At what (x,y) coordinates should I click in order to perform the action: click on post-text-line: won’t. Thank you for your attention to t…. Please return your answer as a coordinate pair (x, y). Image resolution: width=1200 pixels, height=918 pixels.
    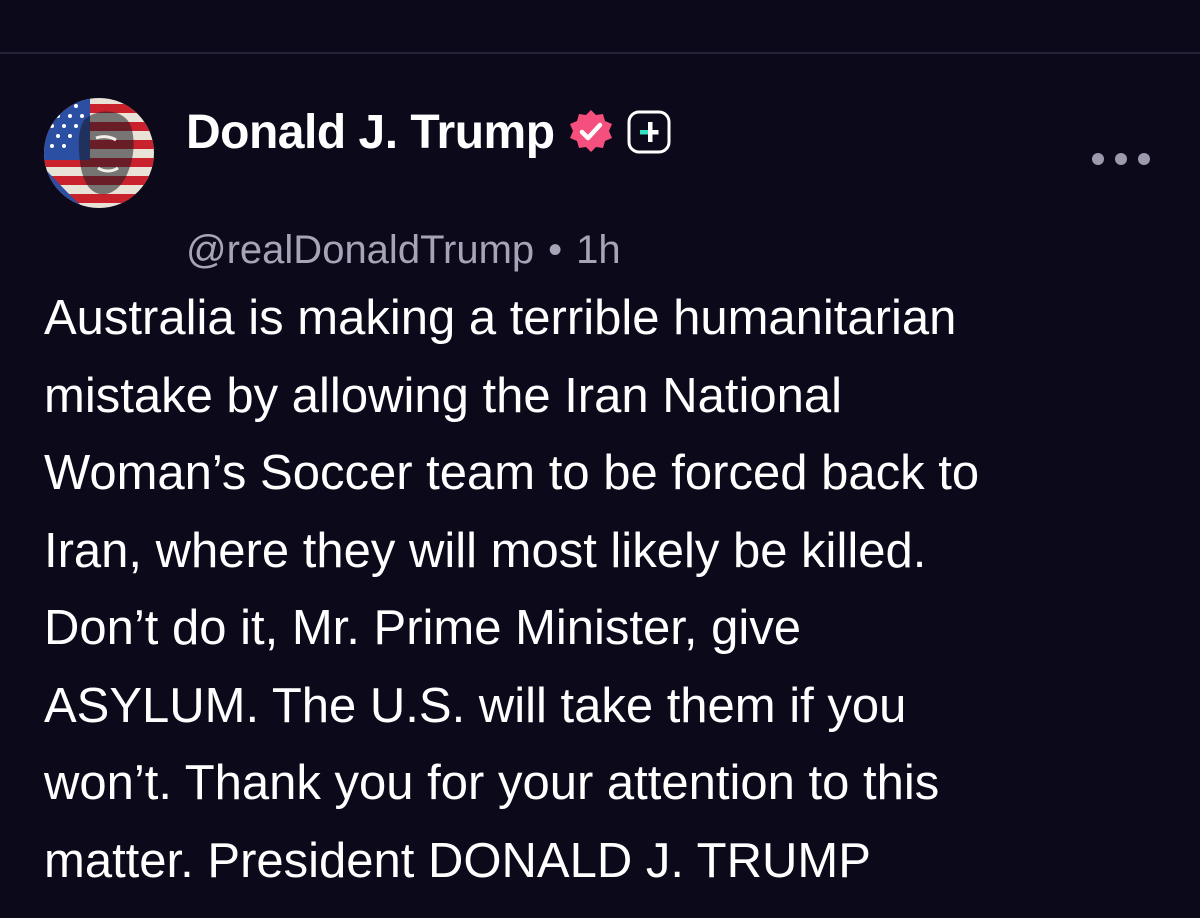
    Looking at the image, I should click on (492, 783).